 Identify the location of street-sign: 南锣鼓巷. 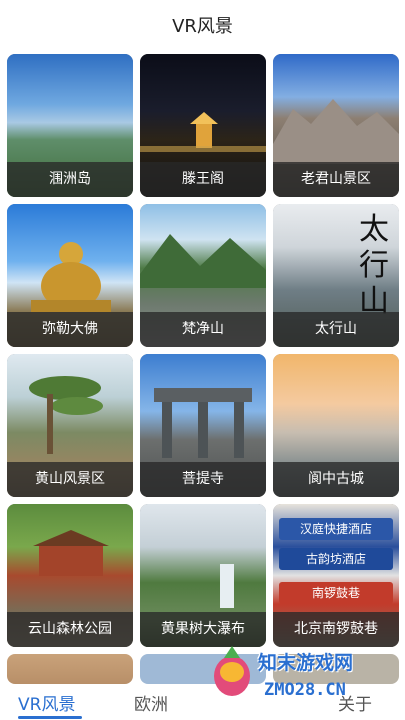
(336, 593).